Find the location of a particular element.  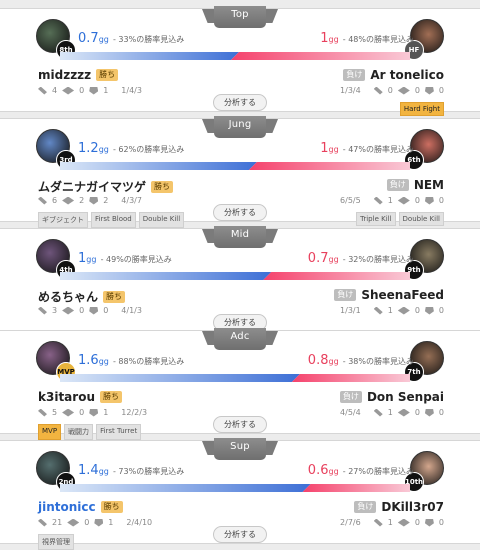

right-player-name: NEM is located at coordinates (429, 185).